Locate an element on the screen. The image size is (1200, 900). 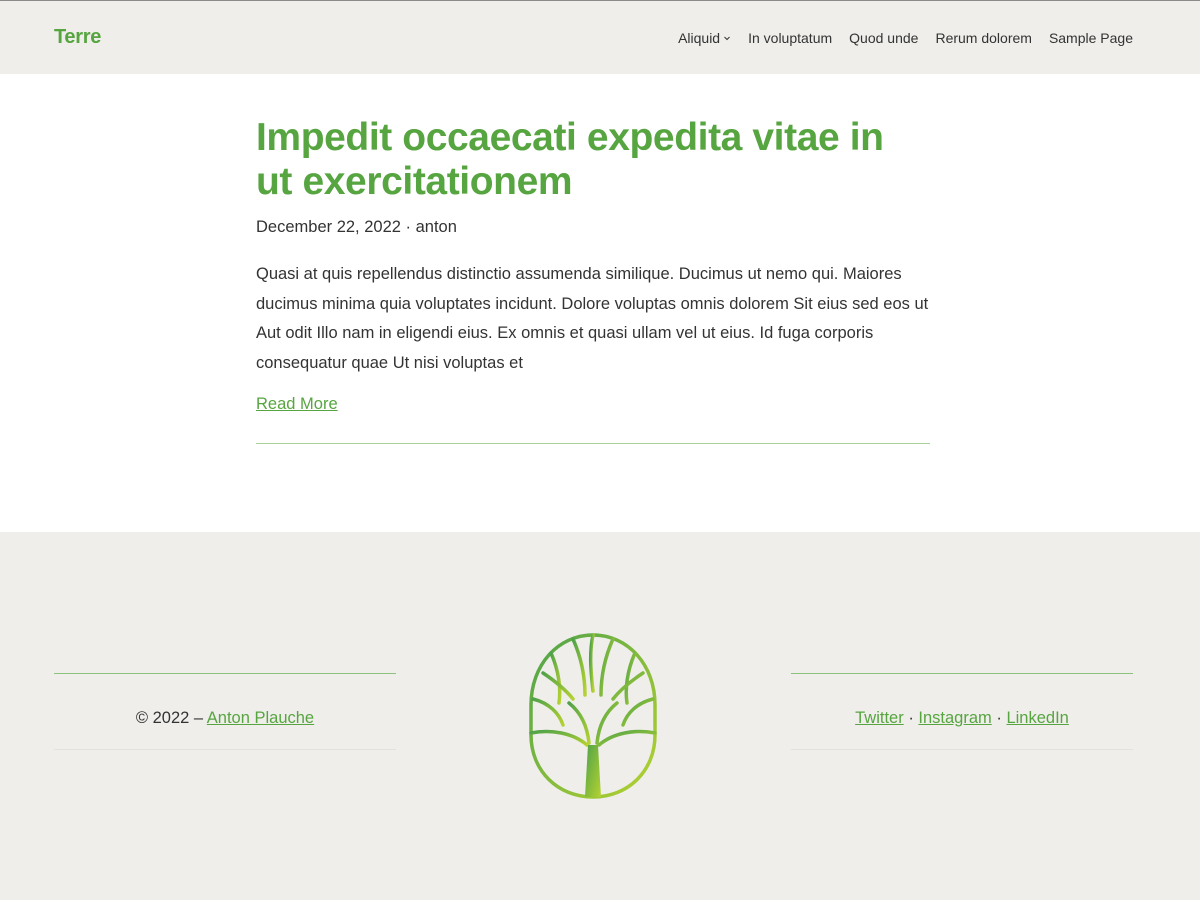
footer-social-links: Twitter · Instagram · LinkedIn is located at coordinates (962, 718).